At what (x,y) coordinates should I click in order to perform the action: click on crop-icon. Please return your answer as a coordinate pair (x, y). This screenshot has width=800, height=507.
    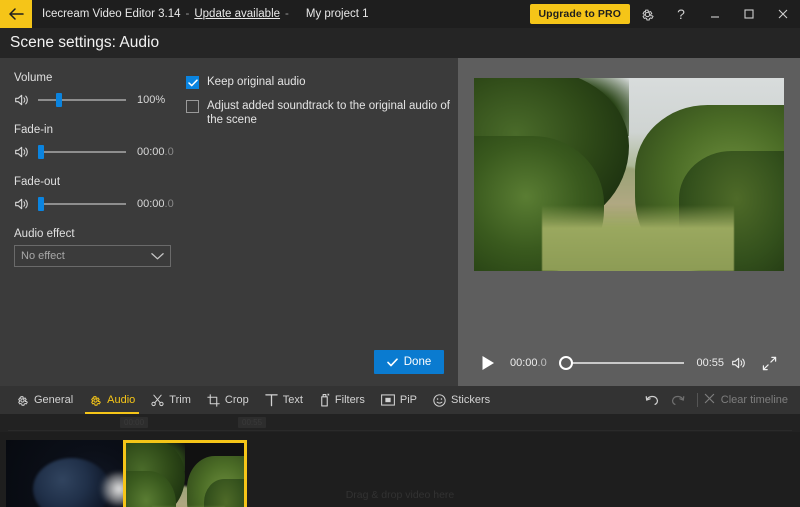
    Looking at the image, I should click on (213, 400).